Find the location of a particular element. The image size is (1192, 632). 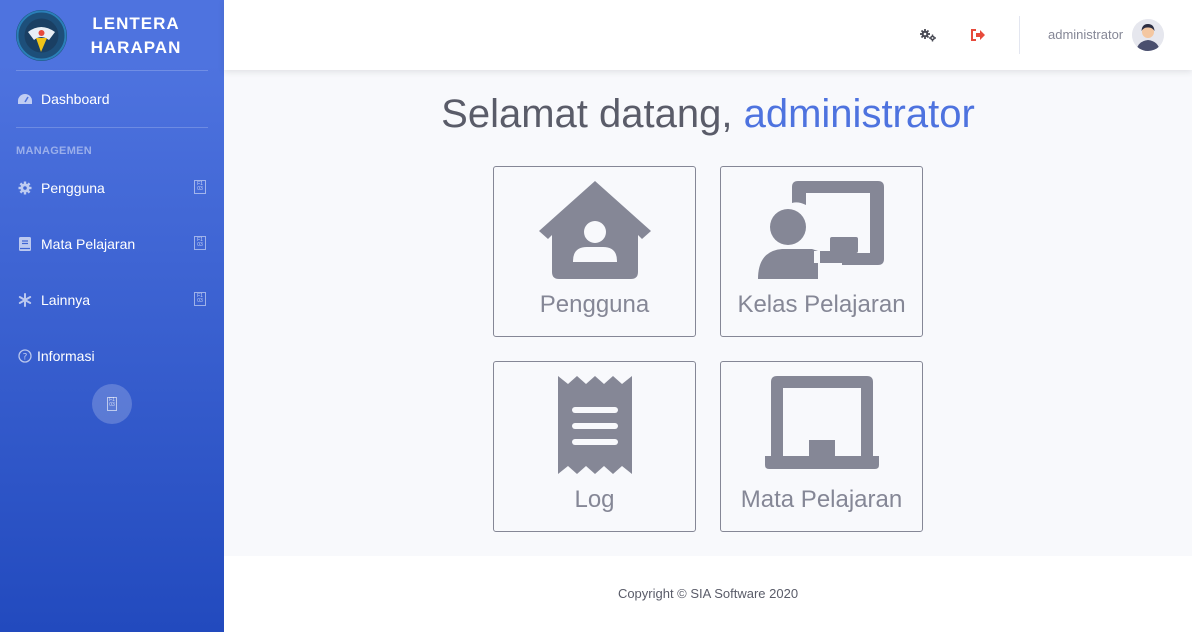

chalkboard-teacher-icon is located at coordinates (821, 234).